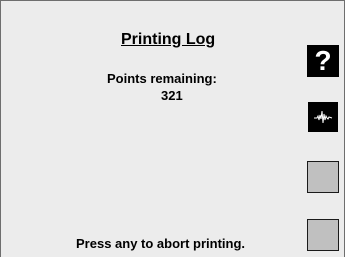 This screenshot has width=351, height=261. I want to click on help-button: ?, so click(323, 61).